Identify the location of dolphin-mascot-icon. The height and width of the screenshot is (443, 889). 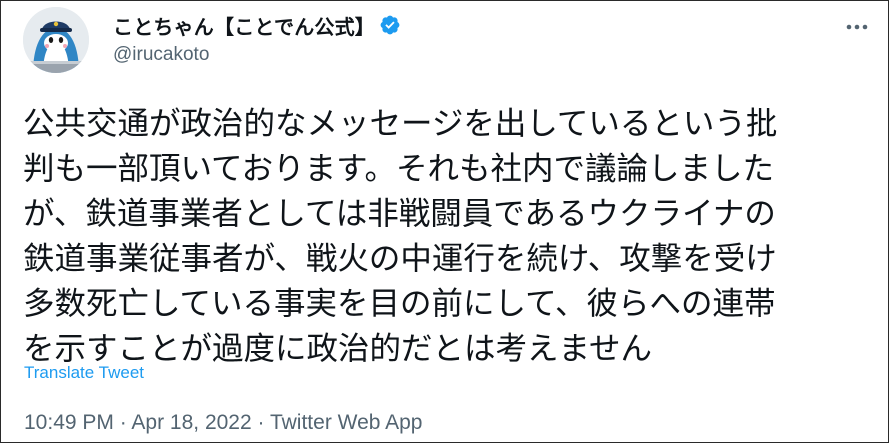
(56, 40).